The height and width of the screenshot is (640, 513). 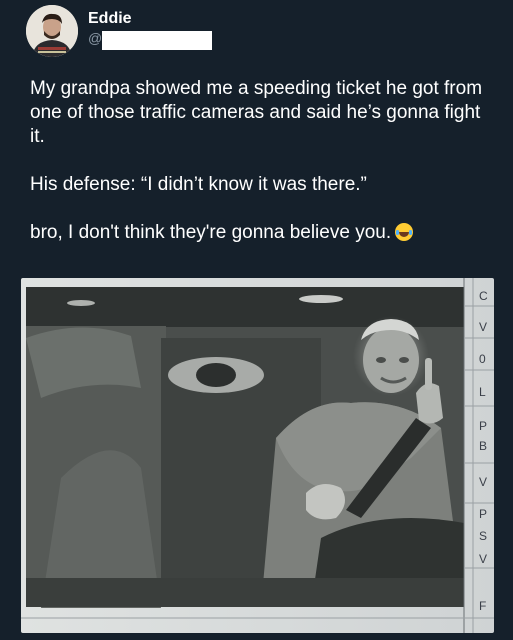 I want to click on laughing-emoji-icon, so click(x=404, y=232).